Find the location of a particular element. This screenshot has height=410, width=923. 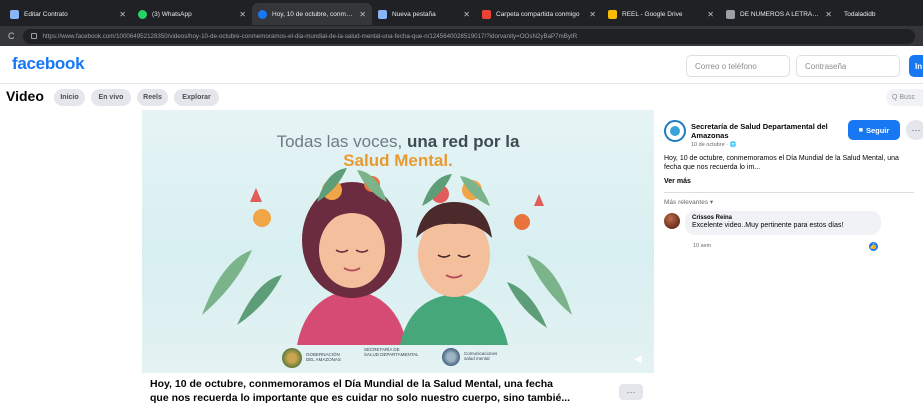

comment-author: Crissos Reina is located at coordinates (783, 218).